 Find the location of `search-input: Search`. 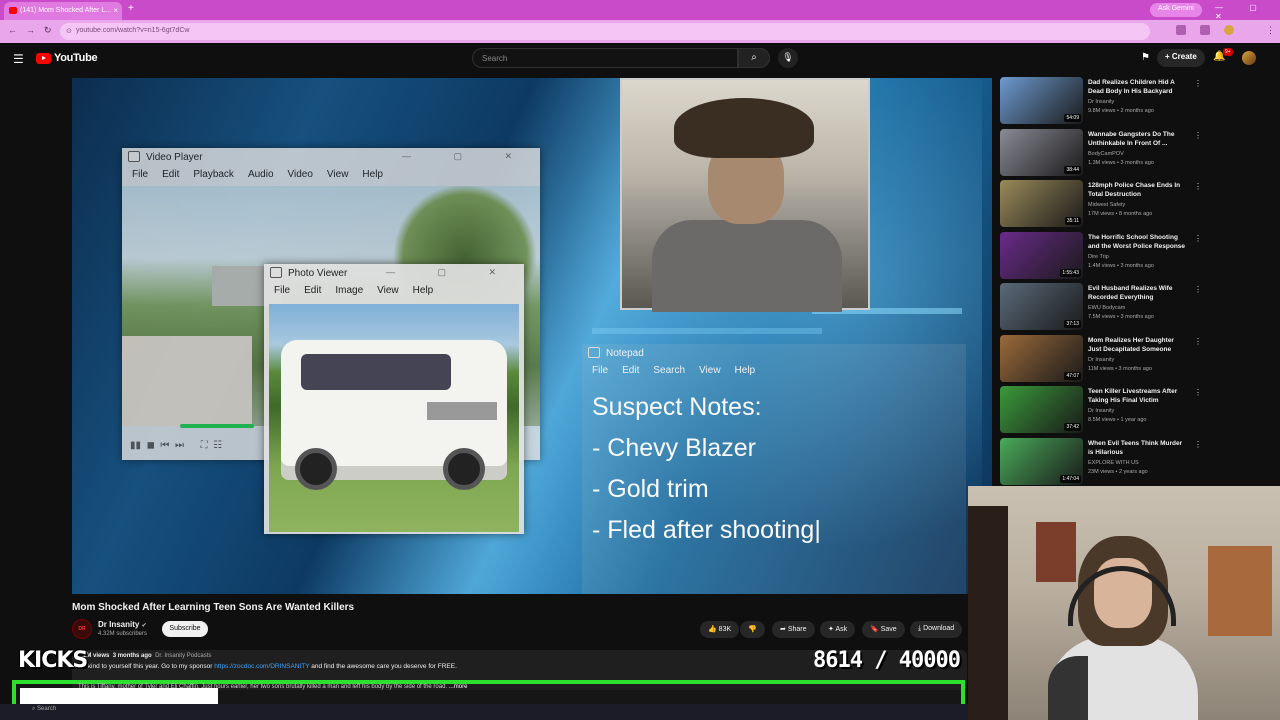

search-input: Search is located at coordinates (605, 58).